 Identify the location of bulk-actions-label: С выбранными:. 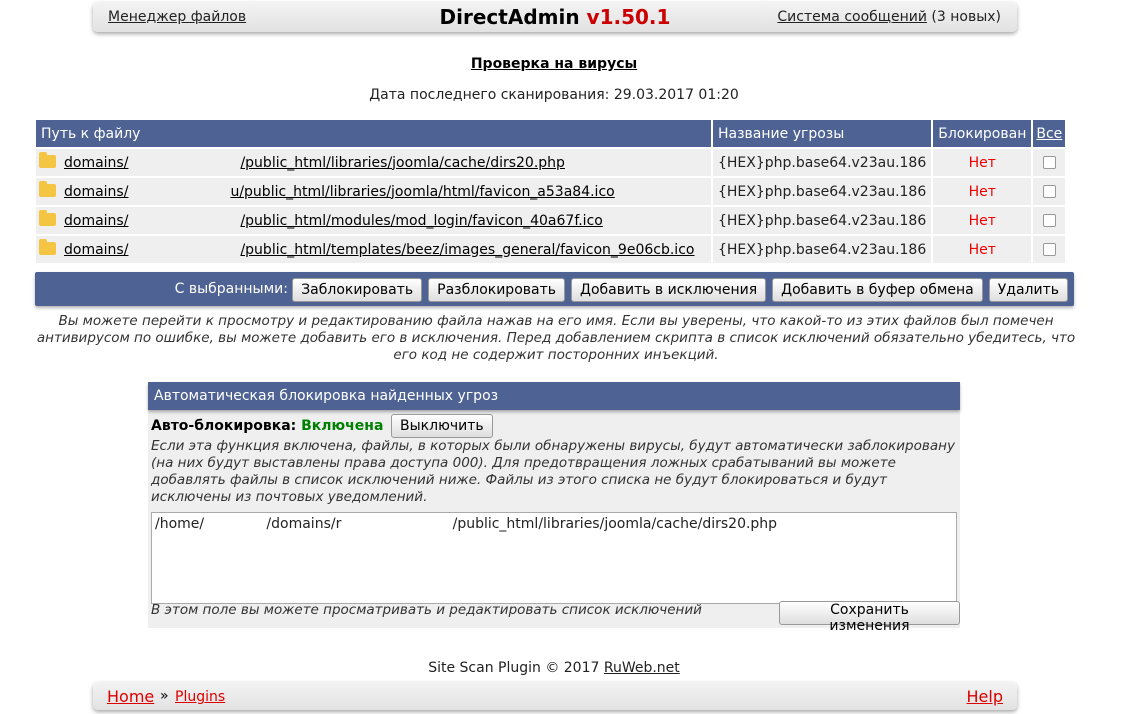
(231, 289).